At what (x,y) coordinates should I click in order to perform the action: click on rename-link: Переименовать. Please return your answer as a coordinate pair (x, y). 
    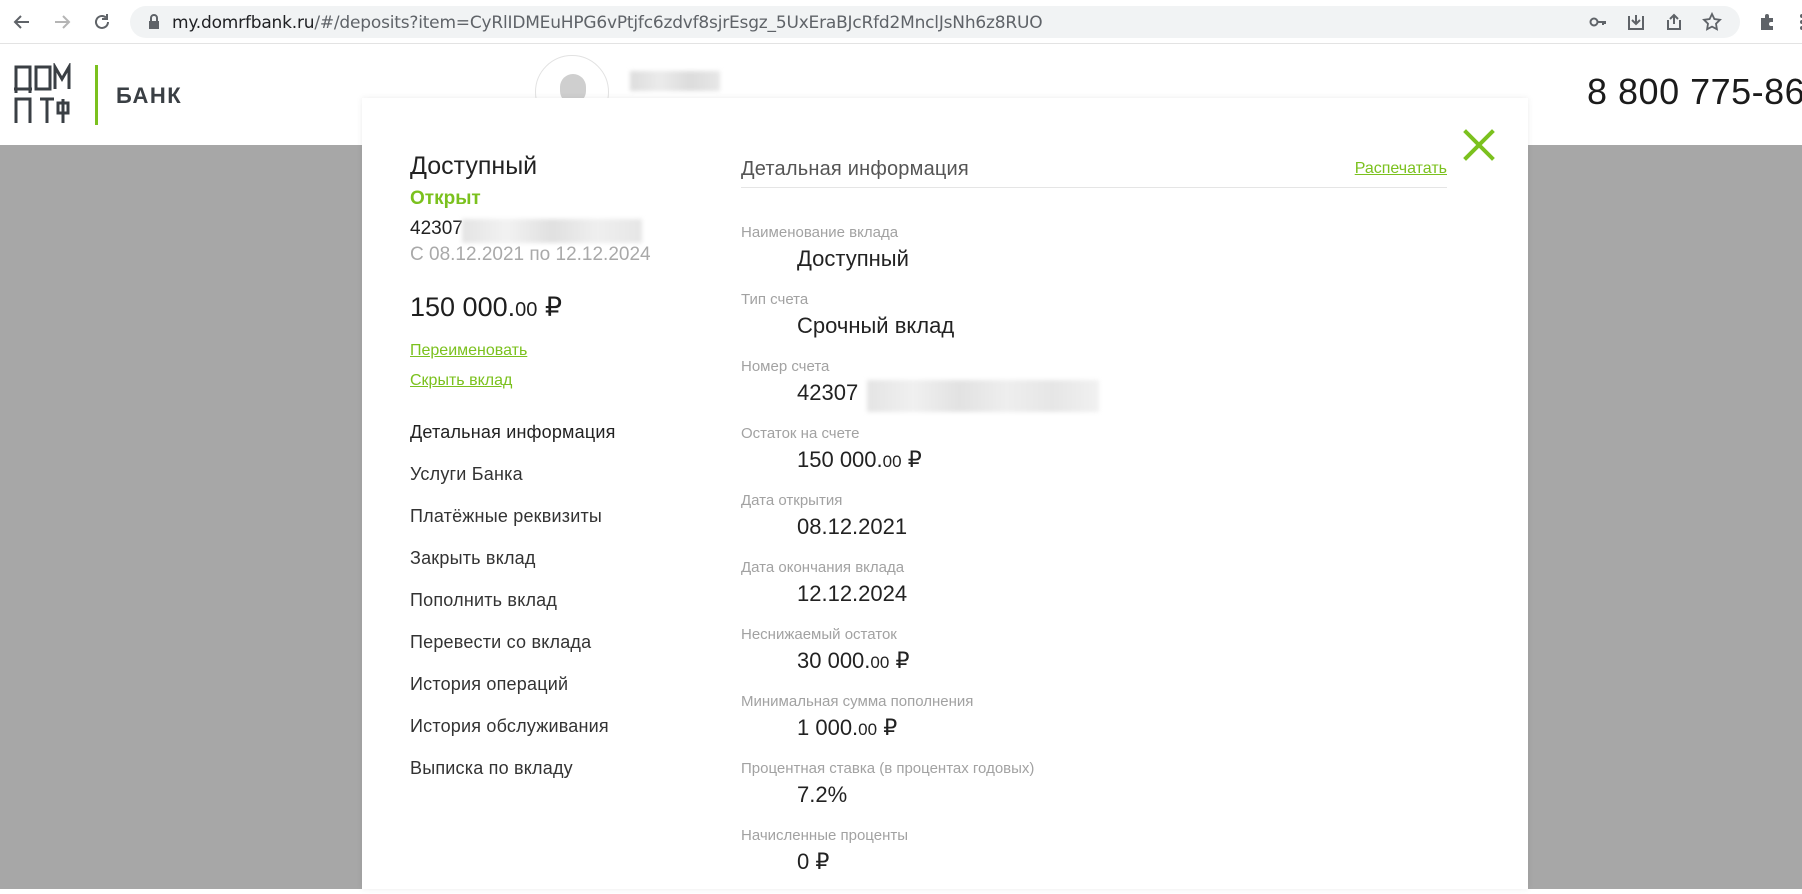
    Looking at the image, I should click on (560, 353).